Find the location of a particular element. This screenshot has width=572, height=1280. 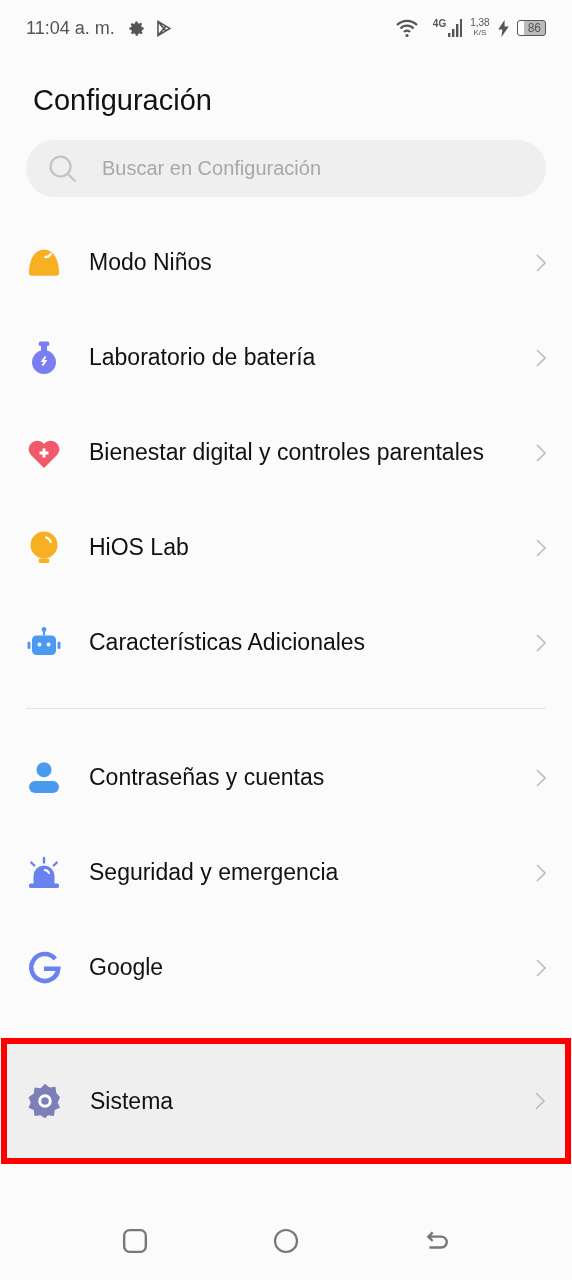

home-button is located at coordinates (286, 1241).